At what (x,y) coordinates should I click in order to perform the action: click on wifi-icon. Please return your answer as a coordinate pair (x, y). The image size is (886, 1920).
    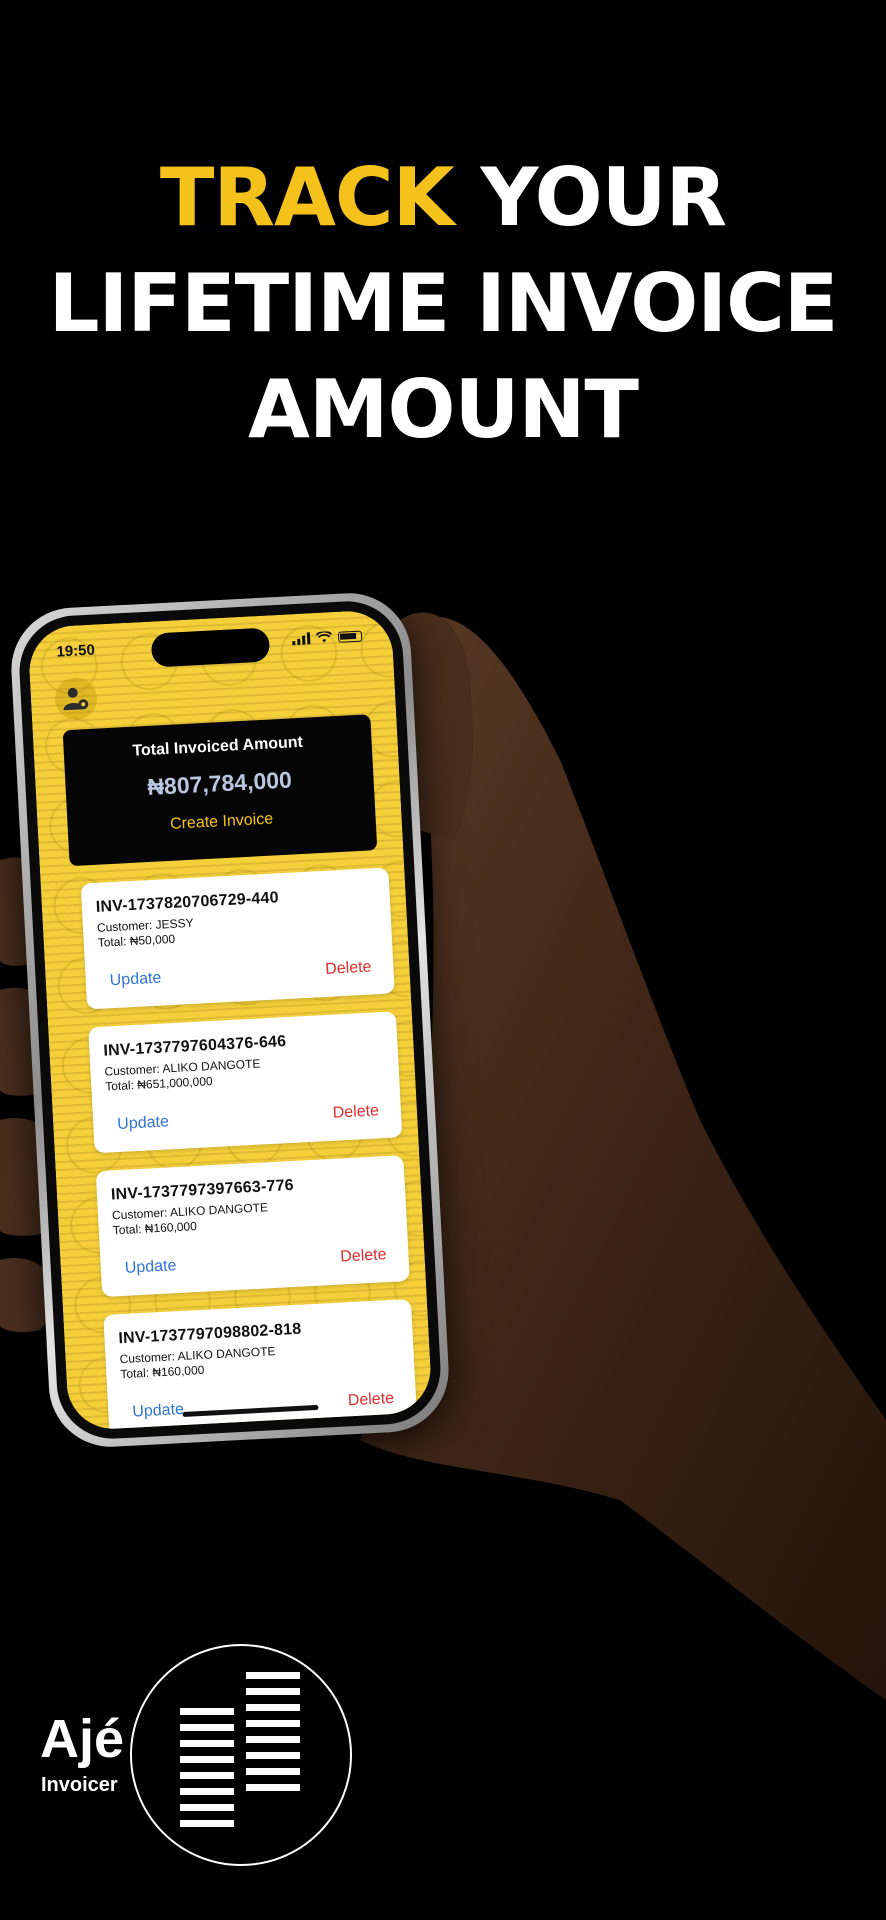
    Looking at the image, I should click on (324, 637).